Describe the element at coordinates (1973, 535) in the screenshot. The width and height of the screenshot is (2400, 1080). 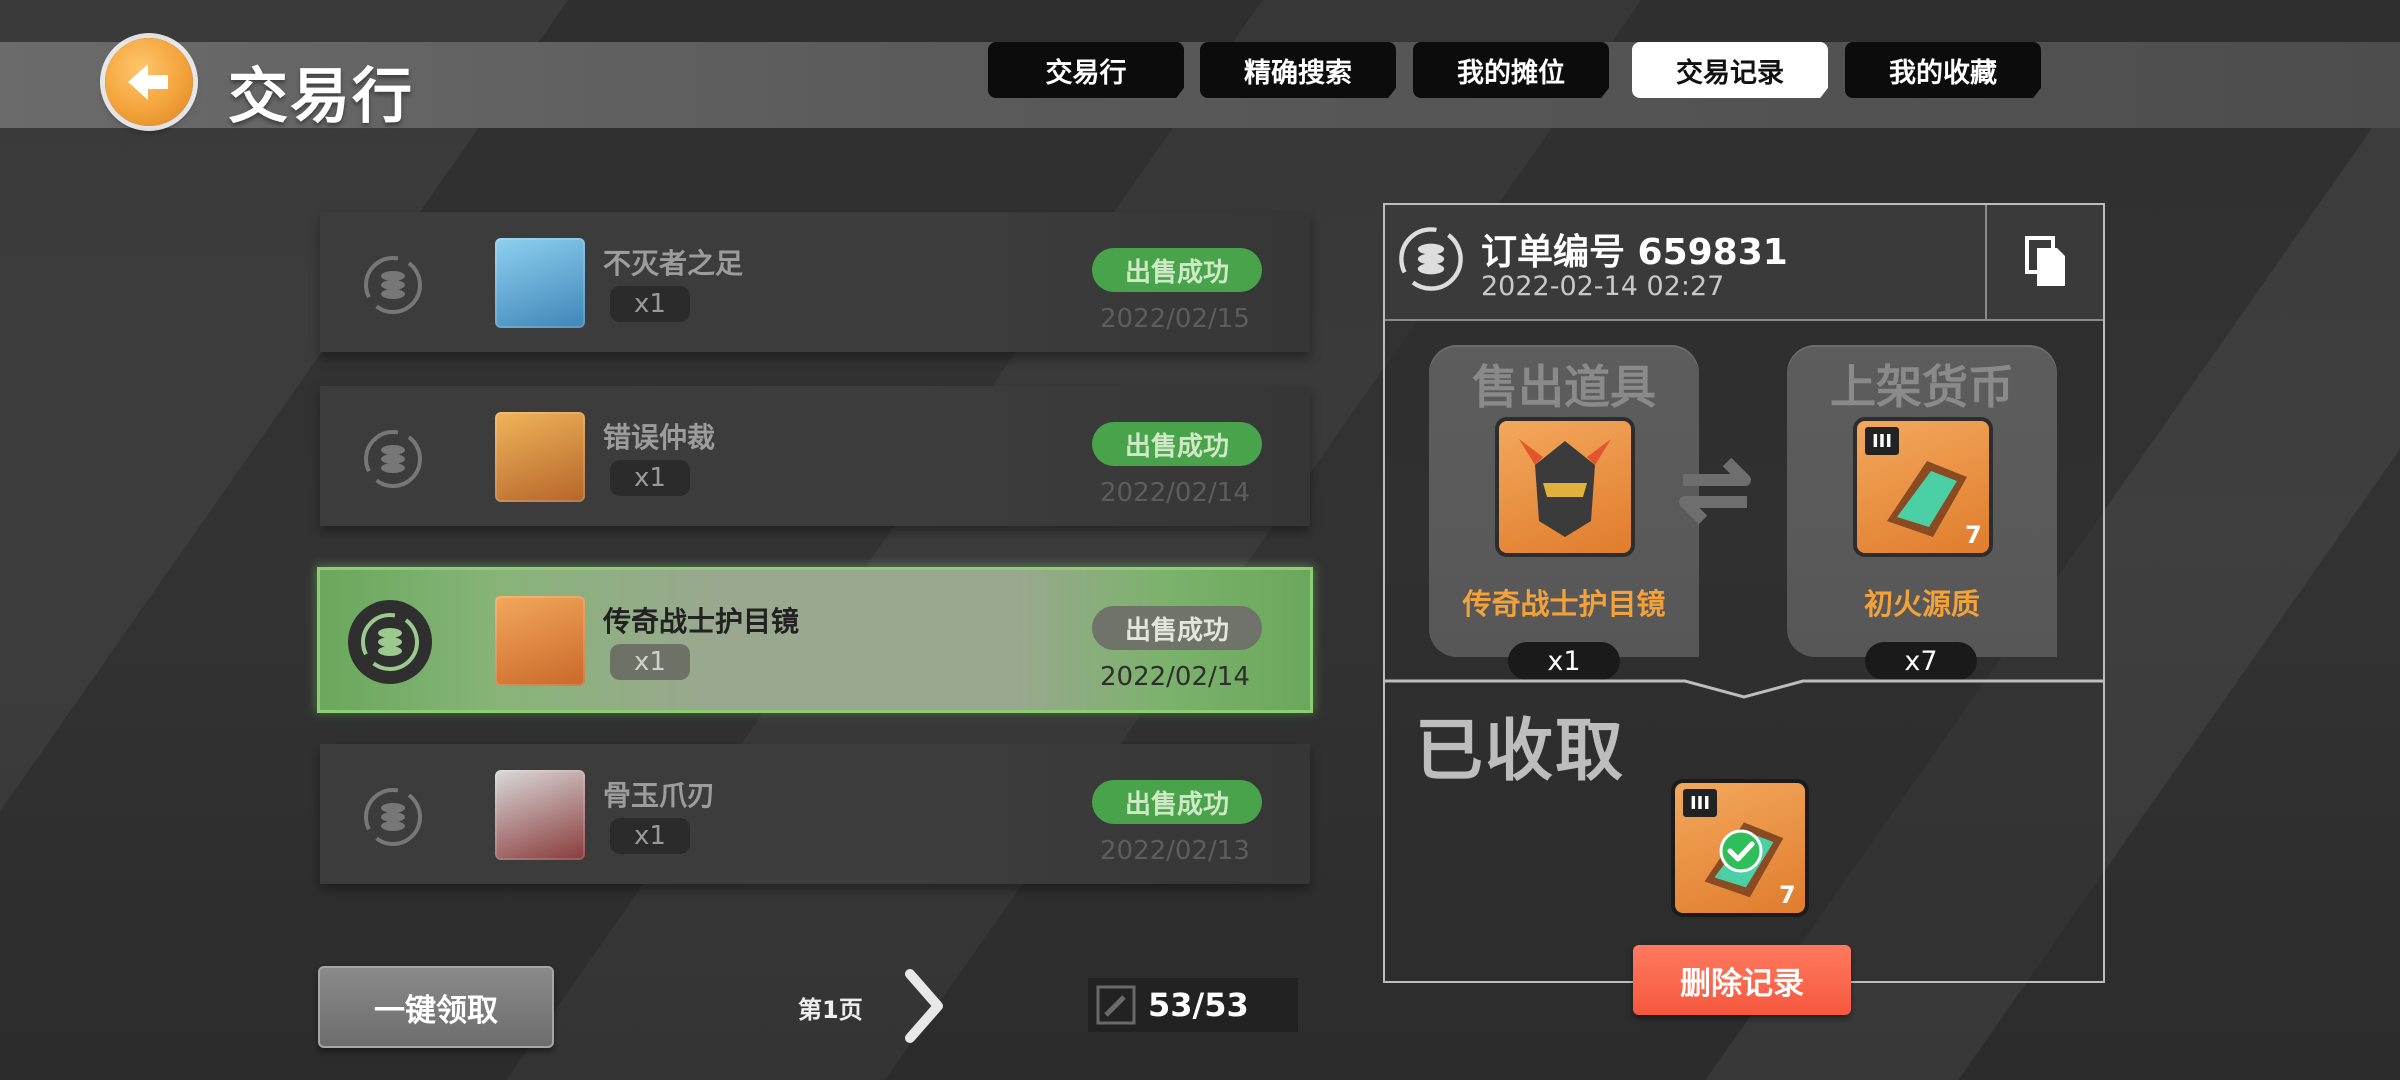
I see `currency-count-badge: 7` at that location.